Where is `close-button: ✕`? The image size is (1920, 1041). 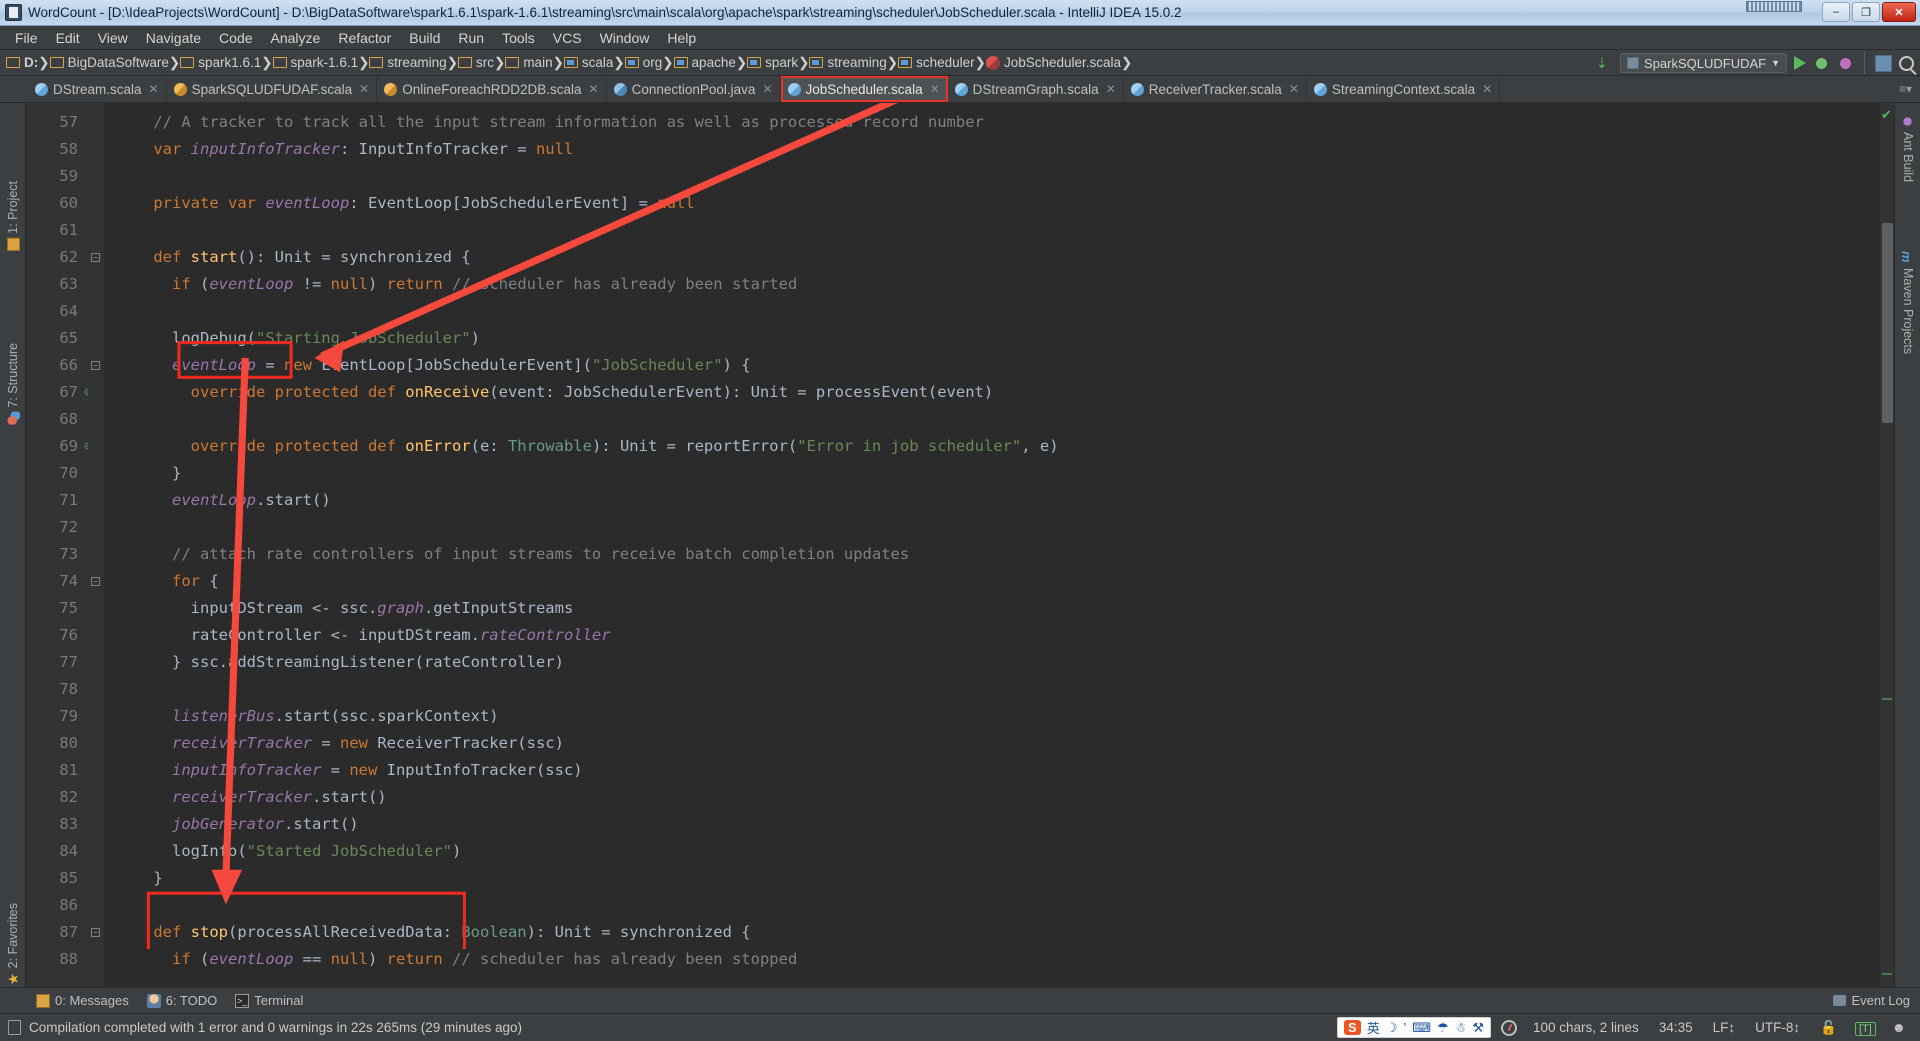 close-button: ✕ is located at coordinates (1899, 12).